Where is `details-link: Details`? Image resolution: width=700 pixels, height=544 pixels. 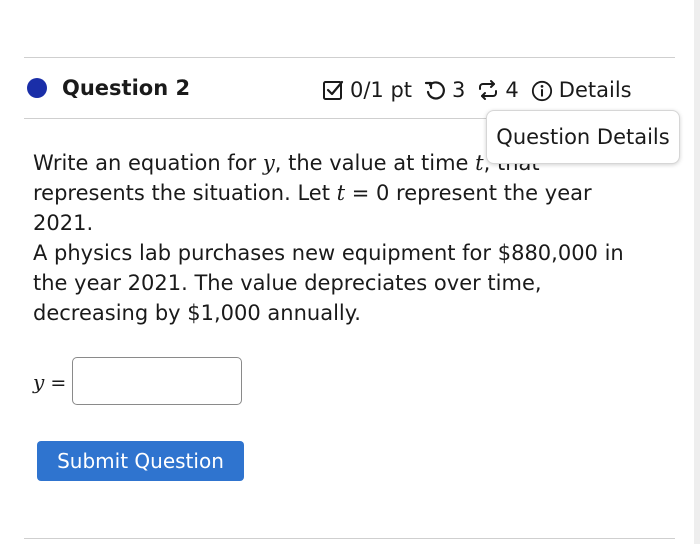
details-link: Details is located at coordinates (595, 90).